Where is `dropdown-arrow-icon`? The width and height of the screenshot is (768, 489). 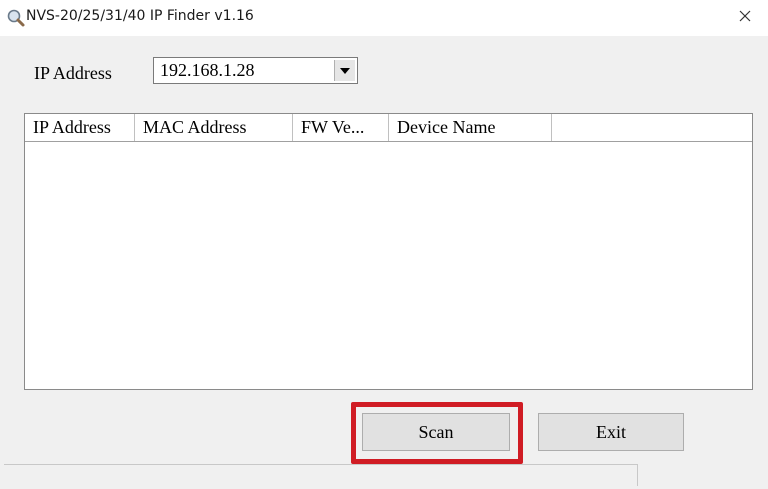
dropdown-arrow-icon is located at coordinates (344, 70).